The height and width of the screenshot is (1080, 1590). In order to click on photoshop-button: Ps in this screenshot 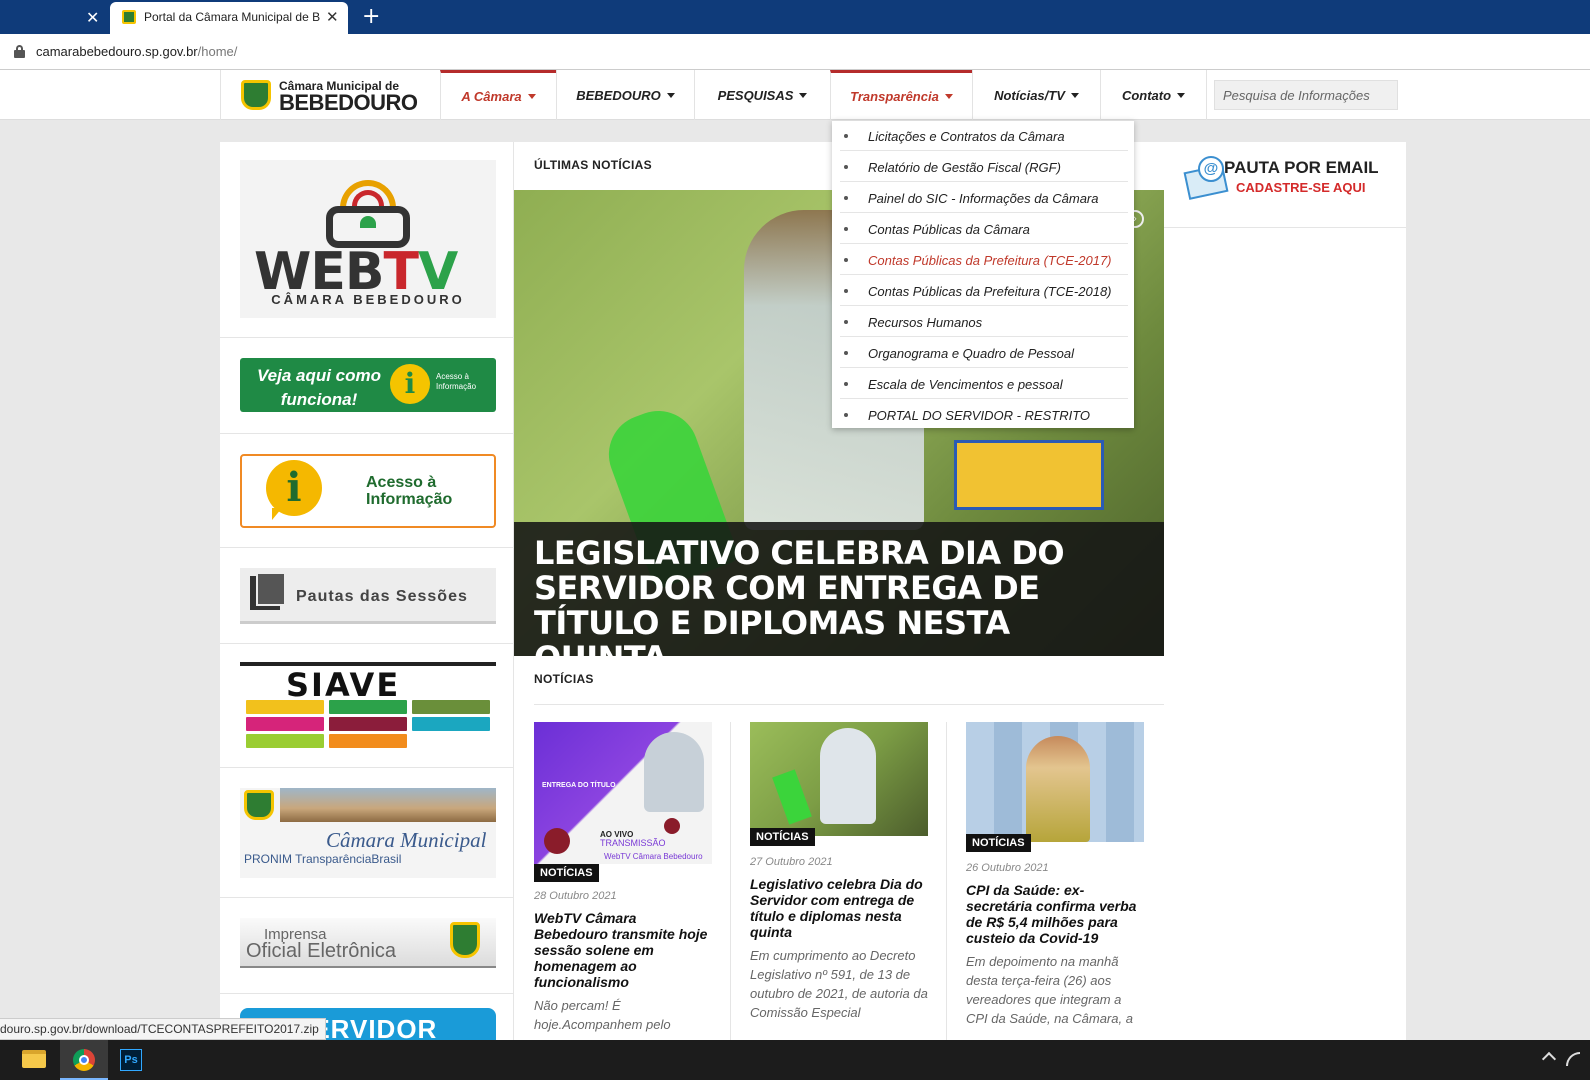, I will do `click(132, 1060)`.